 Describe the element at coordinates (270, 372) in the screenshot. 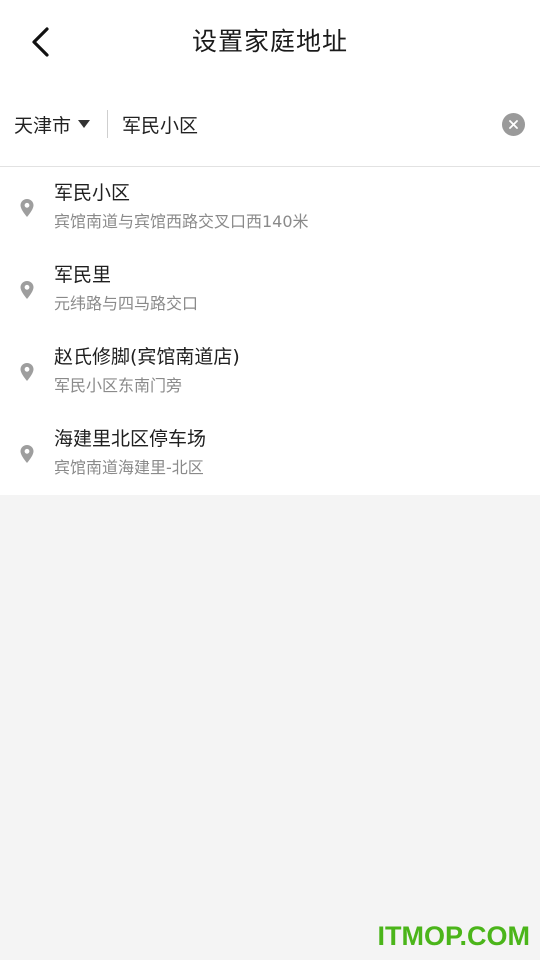

I see `result-item: 赵氏修脚(宾馆南道店) 军民小区东南门旁` at that location.